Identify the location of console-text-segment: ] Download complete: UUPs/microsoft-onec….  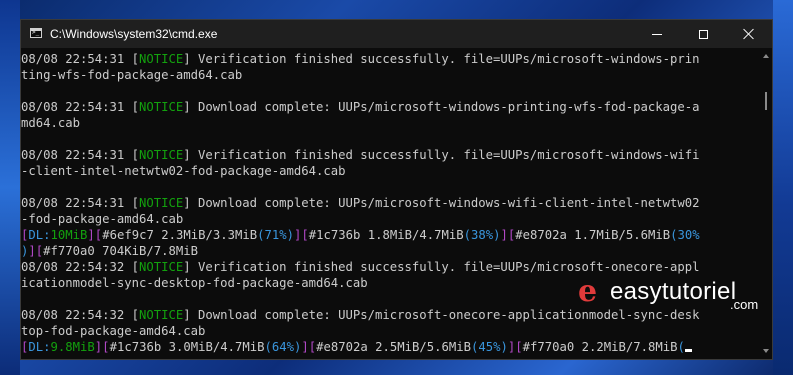
(441, 315).